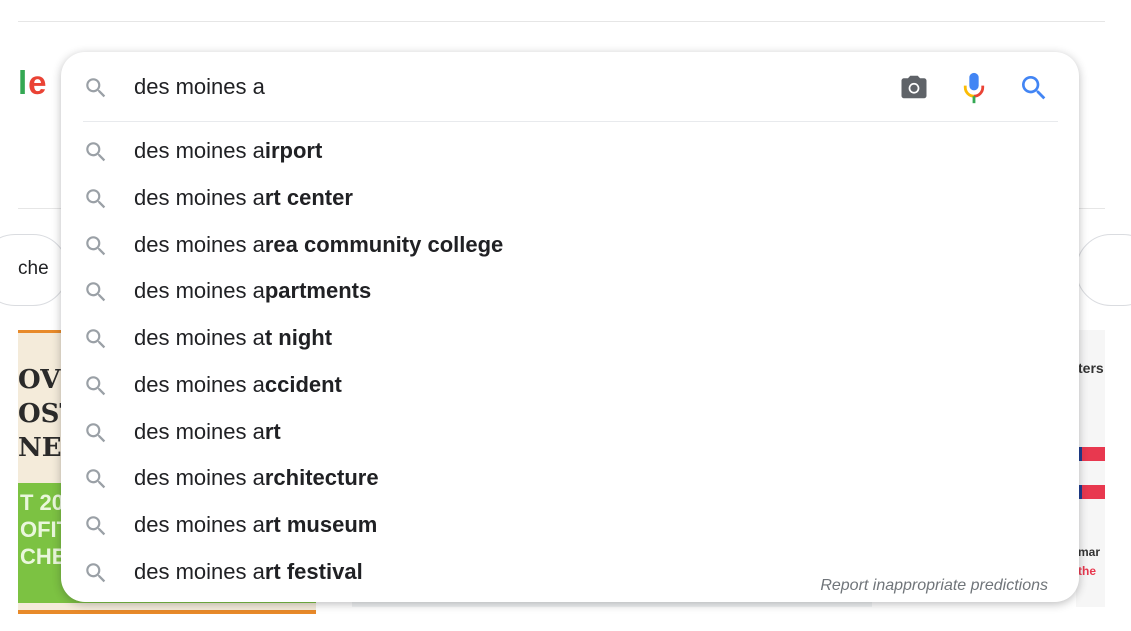 The height and width of the screenshot is (631, 1131). I want to click on suggestion-item: des moines accident, so click(570, 385).